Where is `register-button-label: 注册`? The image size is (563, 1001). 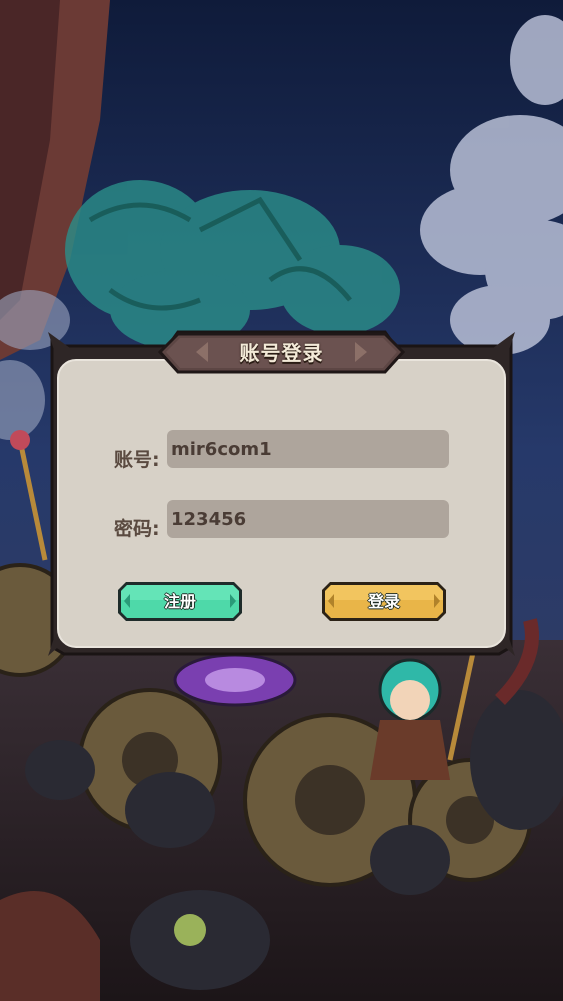 register-button-label: 注册 is located at coordinates (179, 601).